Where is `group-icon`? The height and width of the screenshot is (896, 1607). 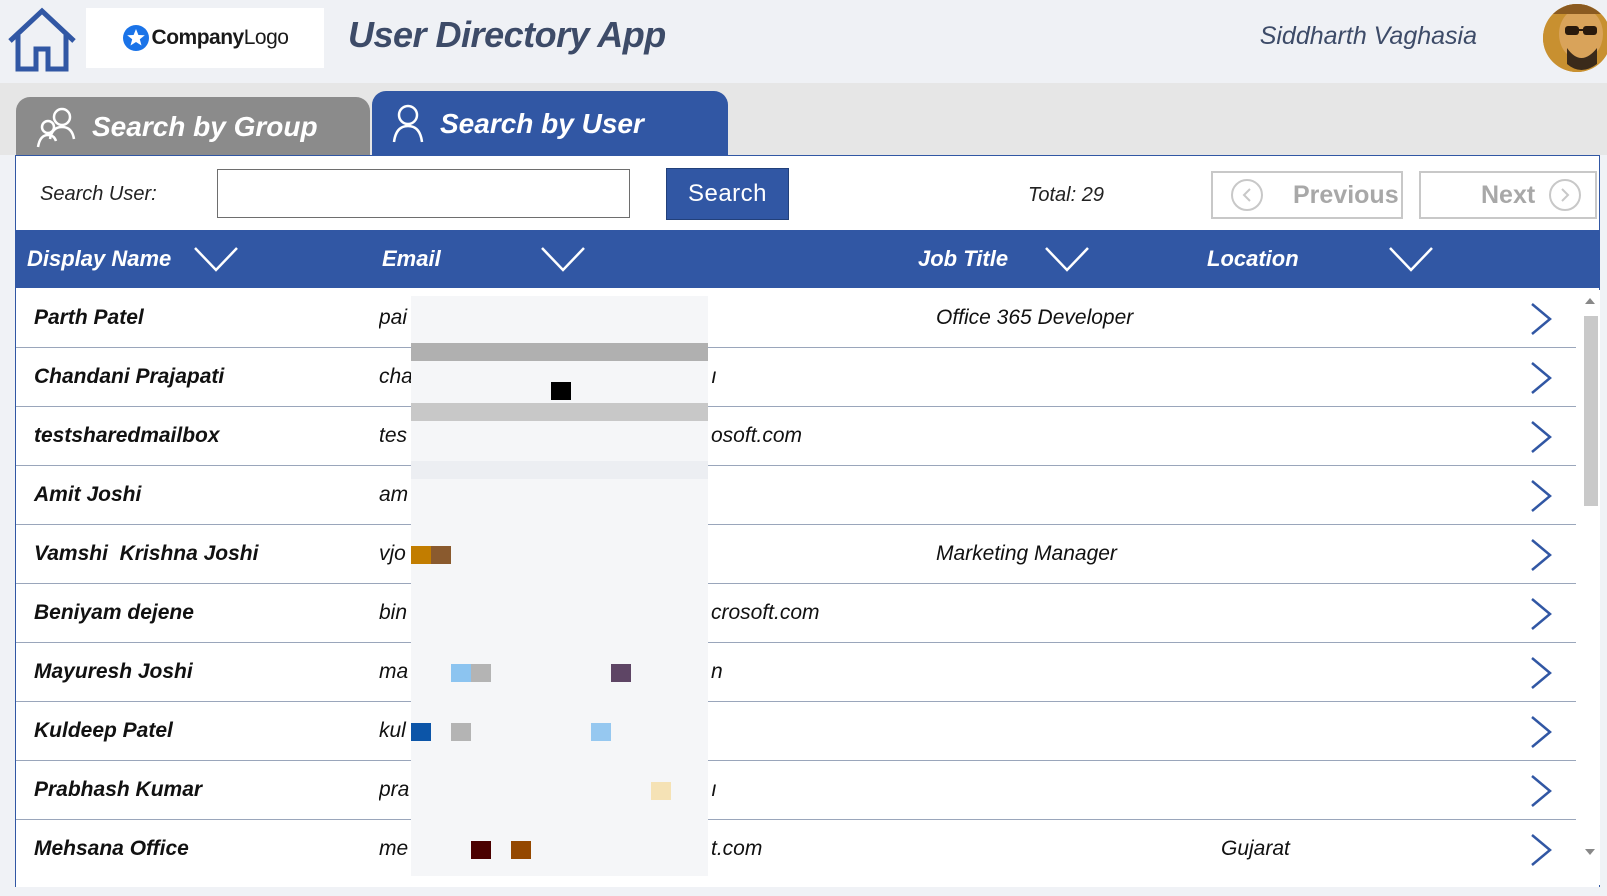 group-icon is located at coordinates (56, 127).